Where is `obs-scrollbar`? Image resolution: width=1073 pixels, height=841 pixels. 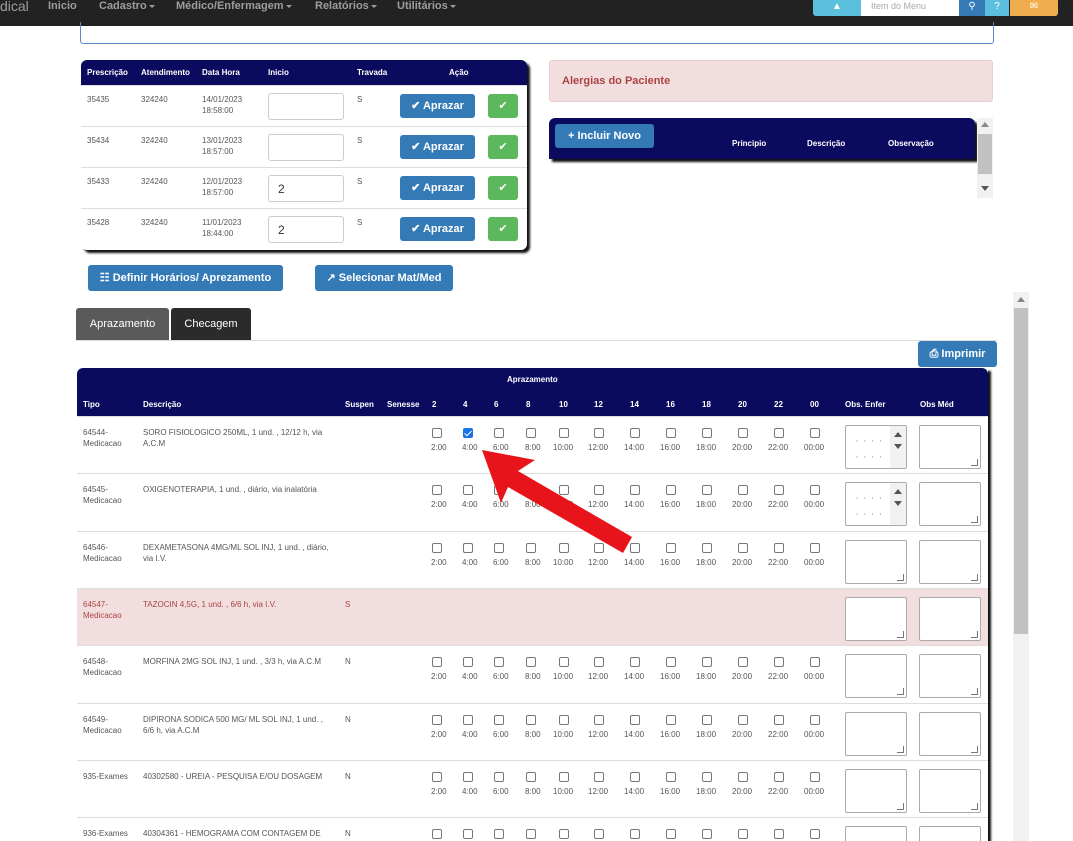
obs-scrollbar is located at coordinates (898, 447).